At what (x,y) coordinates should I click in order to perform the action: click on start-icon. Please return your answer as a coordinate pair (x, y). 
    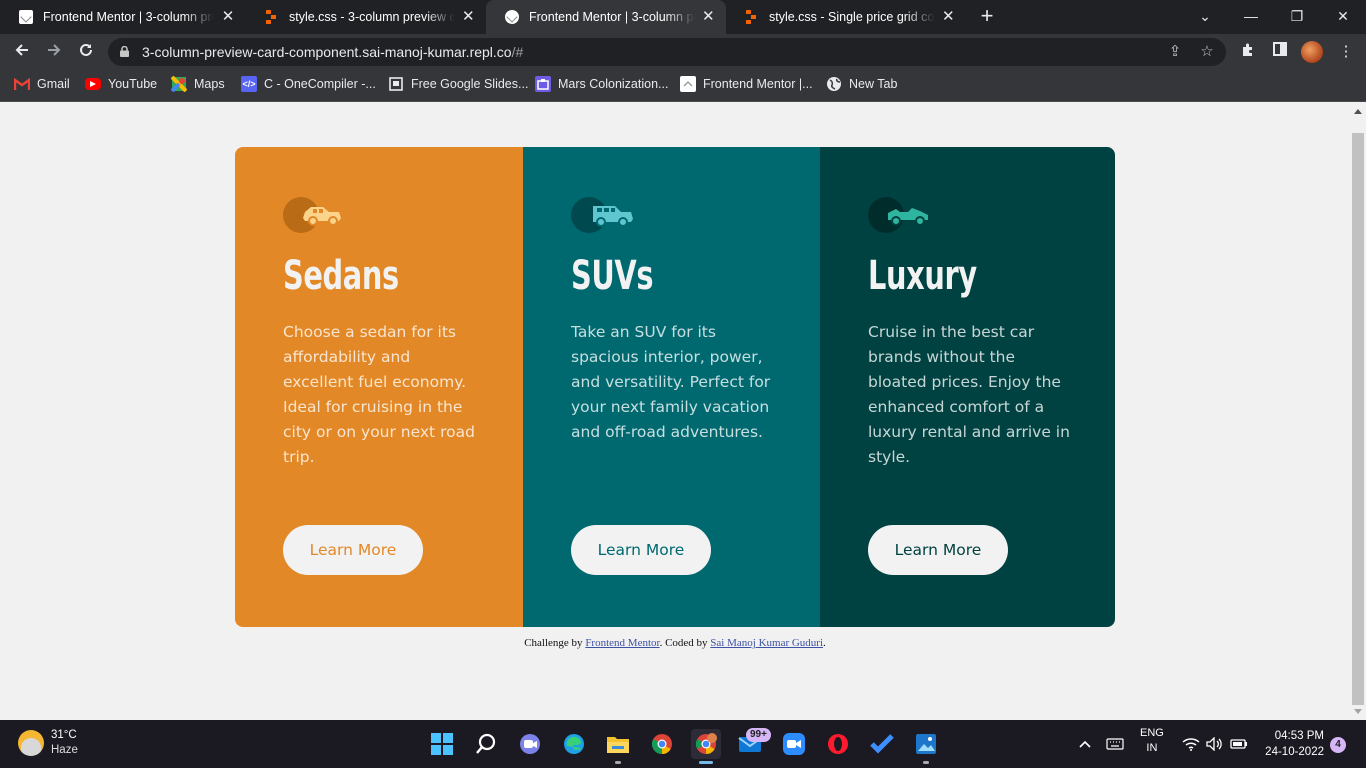
    Looking at the image, I should click on (442, 744).